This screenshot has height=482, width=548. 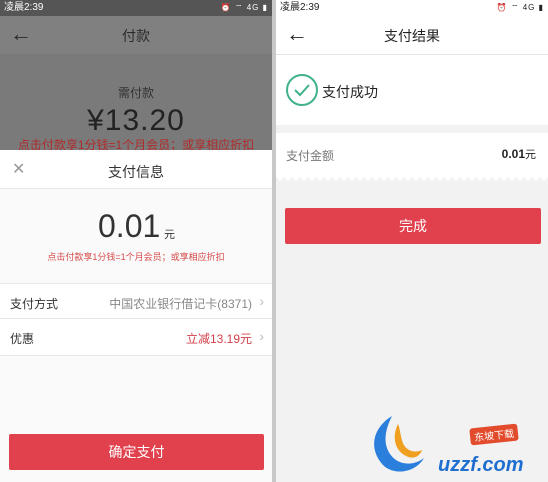 What do you see at coordinates (530, 155) in the screenshot?
I see `paid-amount-unit: 元` at bounding box center [530, 155].